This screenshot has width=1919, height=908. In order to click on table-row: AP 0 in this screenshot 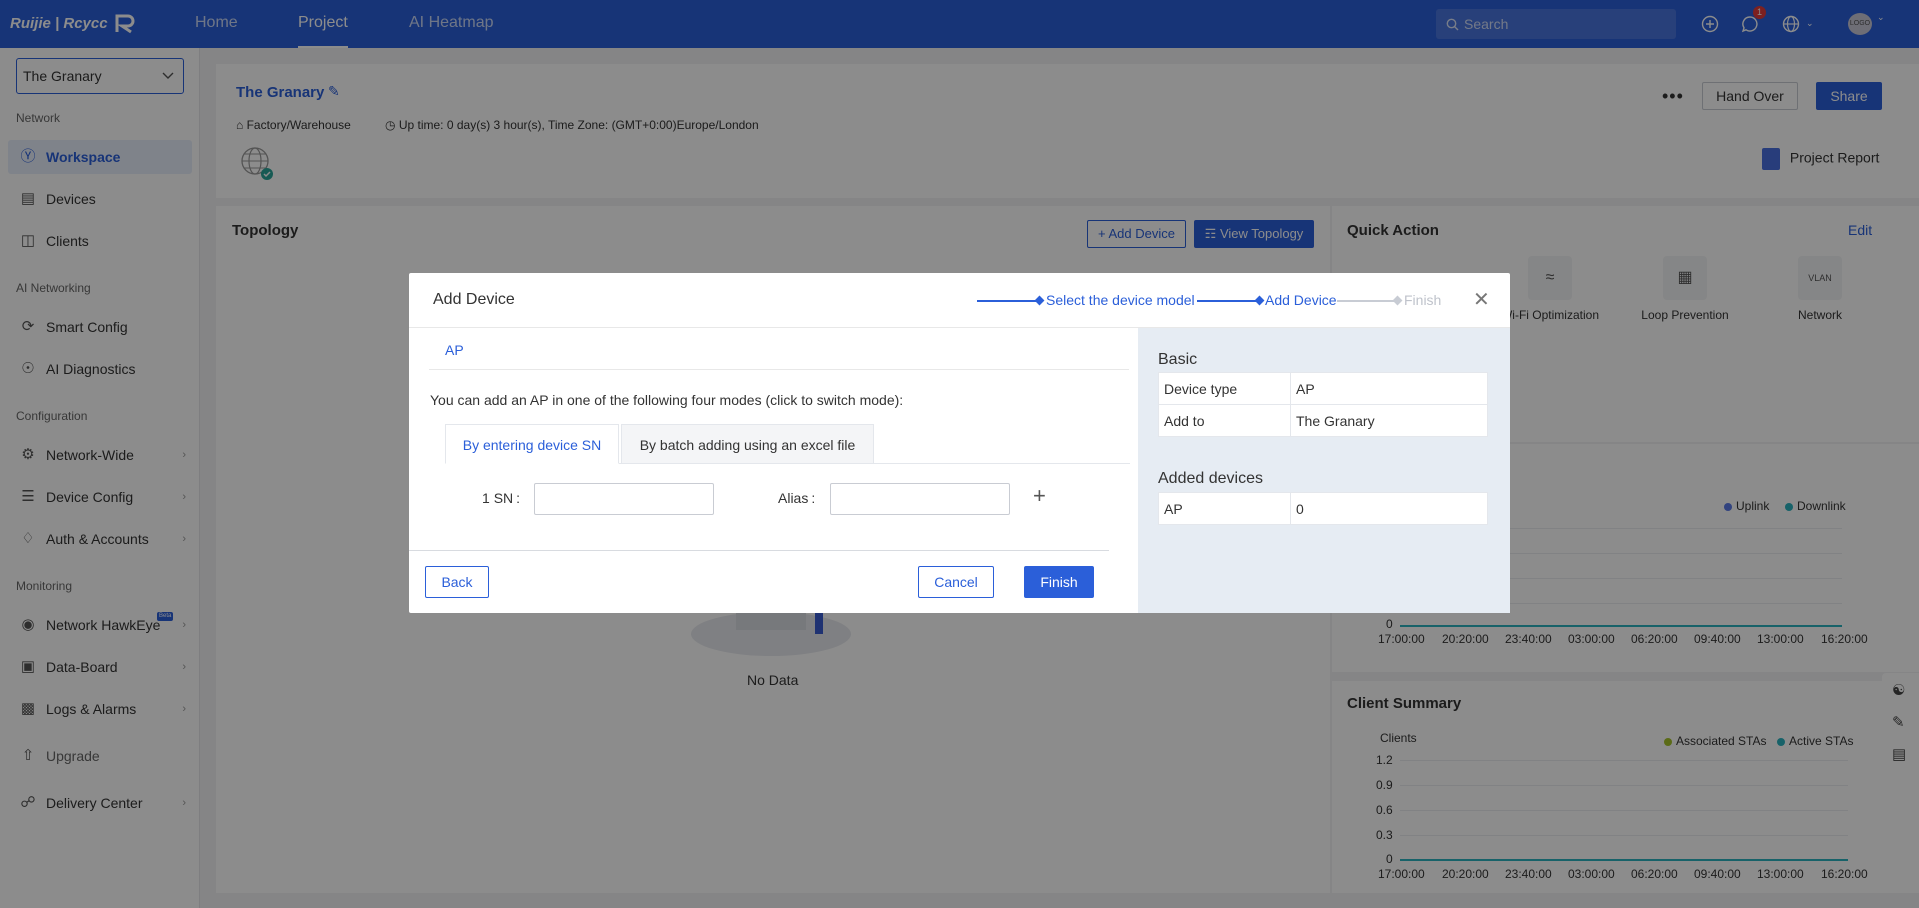, I will do `click(1323, 508)`.